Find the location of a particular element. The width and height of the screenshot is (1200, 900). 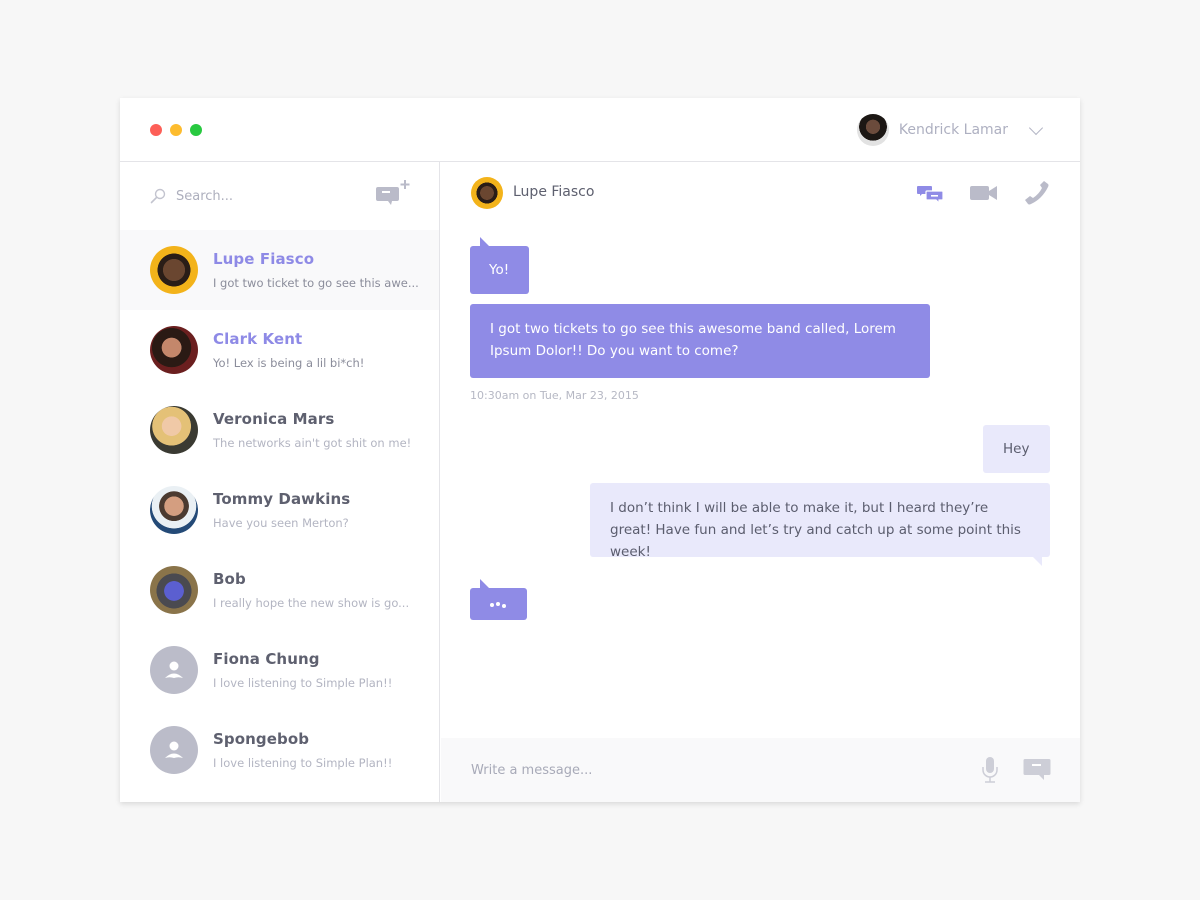

contact-name: Clark Kent is located at coordinates (258, 339).